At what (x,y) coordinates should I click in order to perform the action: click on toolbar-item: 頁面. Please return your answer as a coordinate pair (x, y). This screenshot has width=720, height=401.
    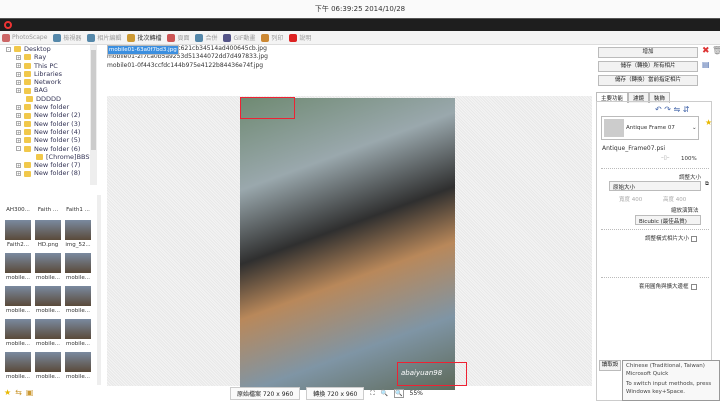
    Looking at the image, I should click on (178, 37).